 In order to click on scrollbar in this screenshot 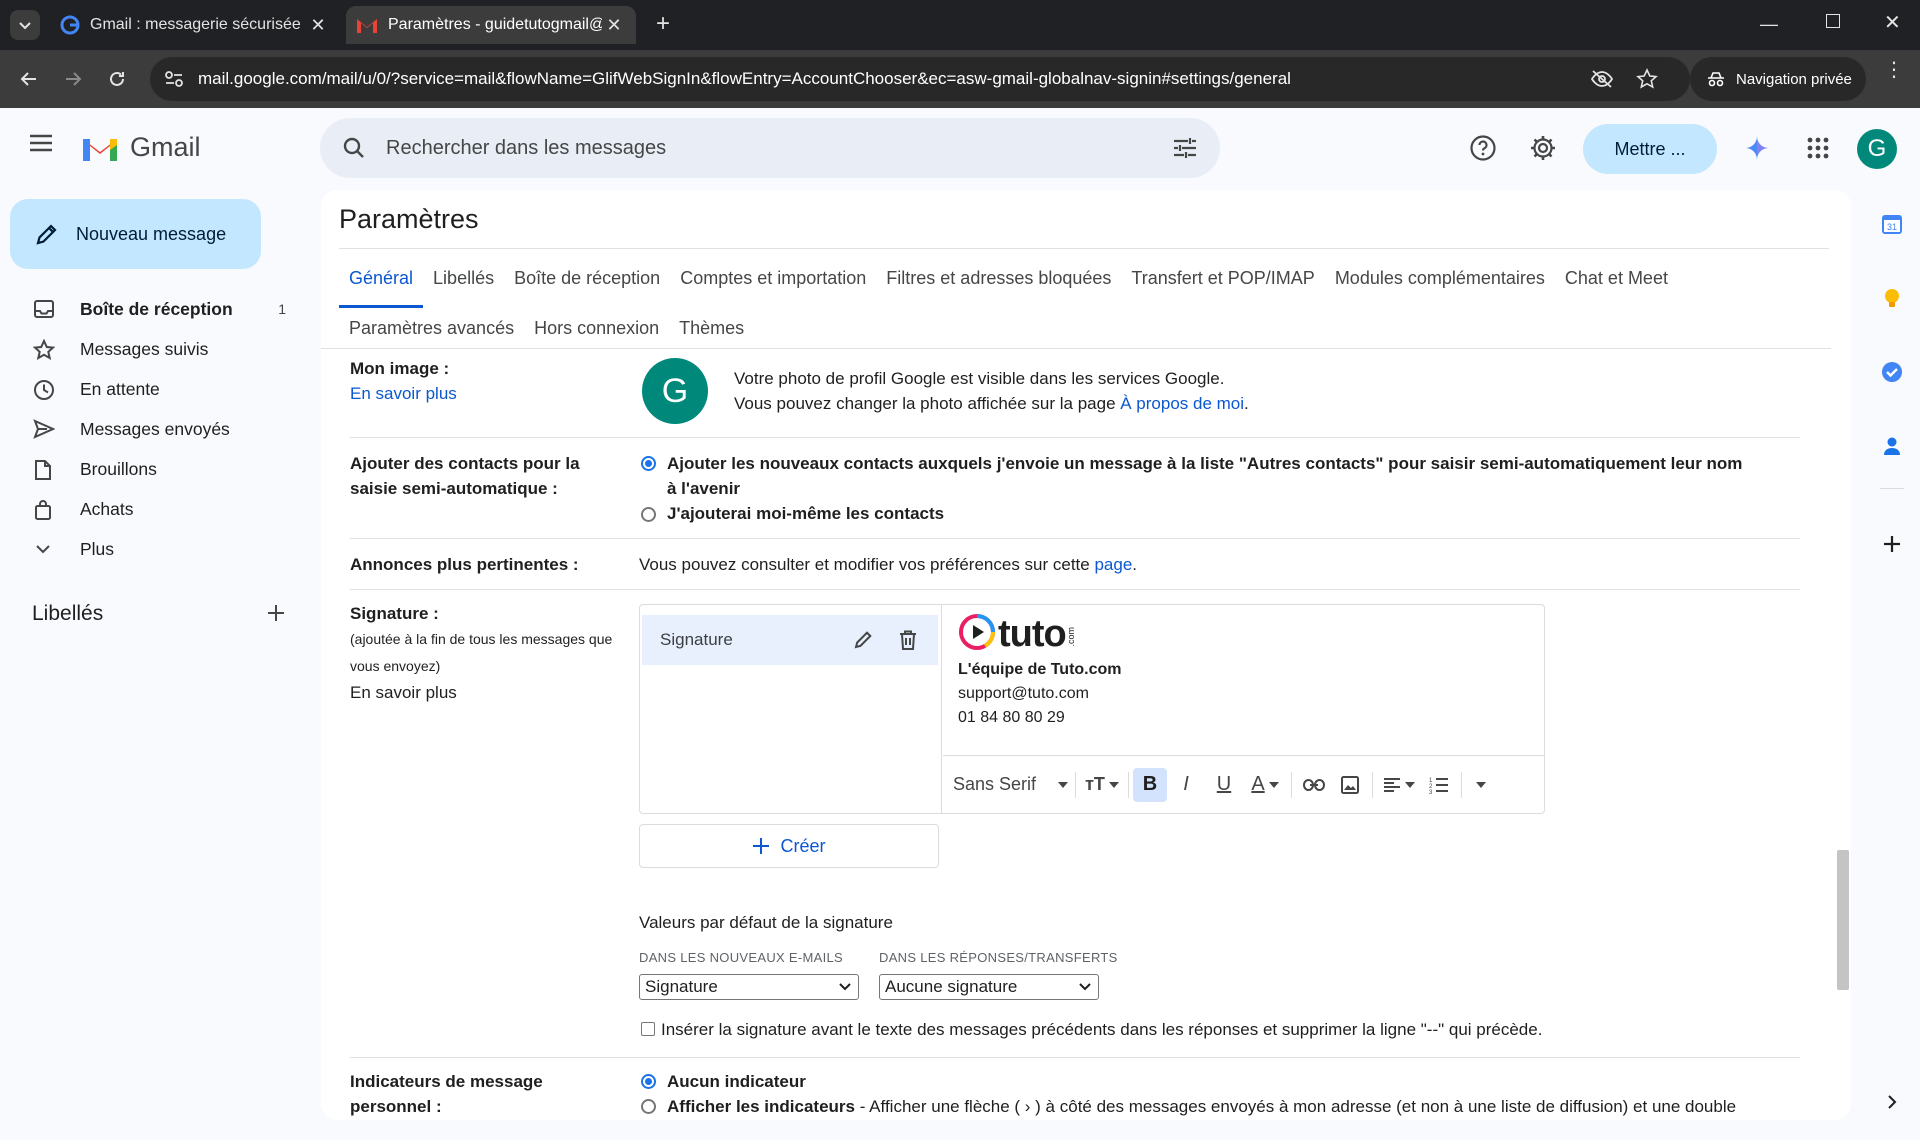, I will do `click(1843, 920)`.